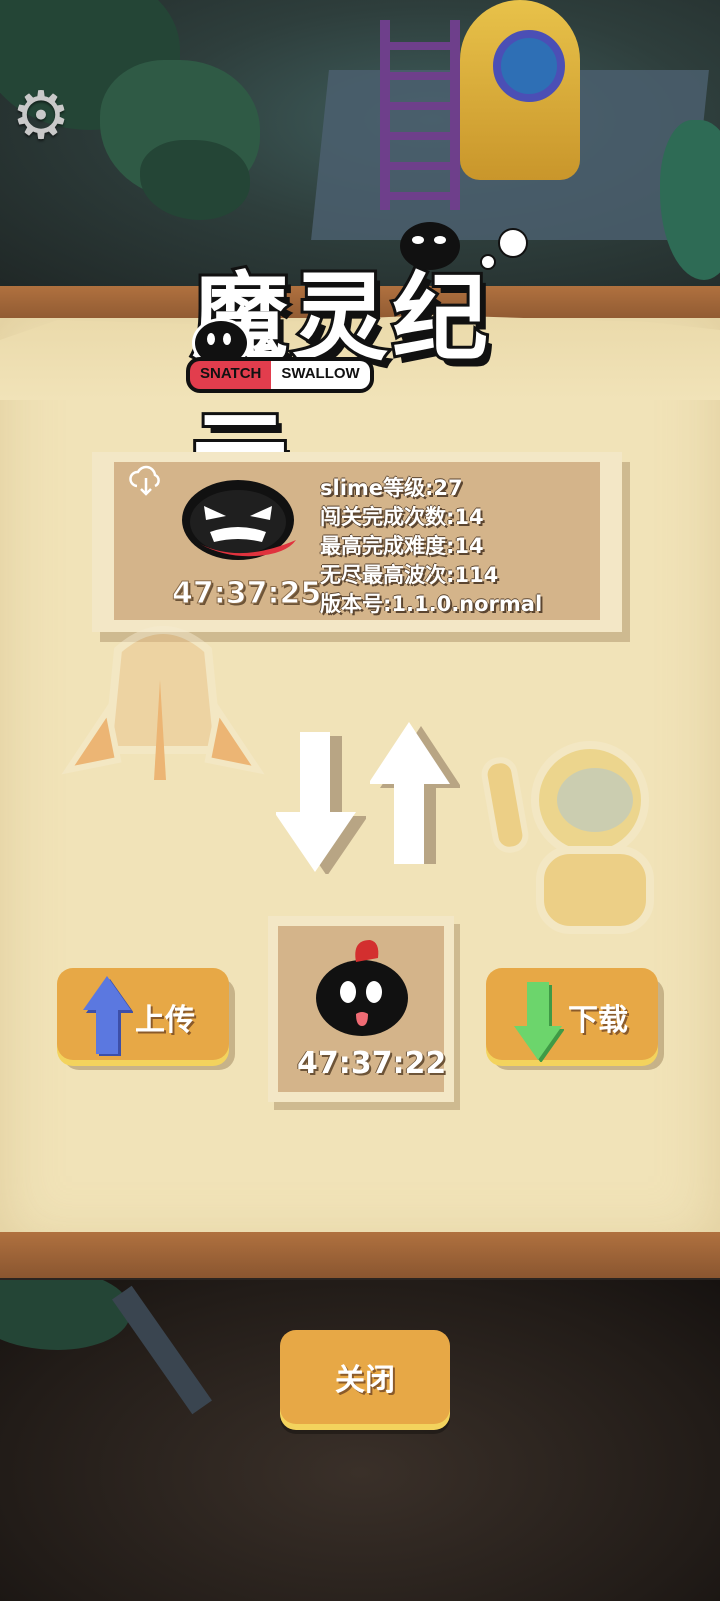 The height and width of the screenshot is (1601, 720). I want to click on local-slime-avatar, so click(362, 988).